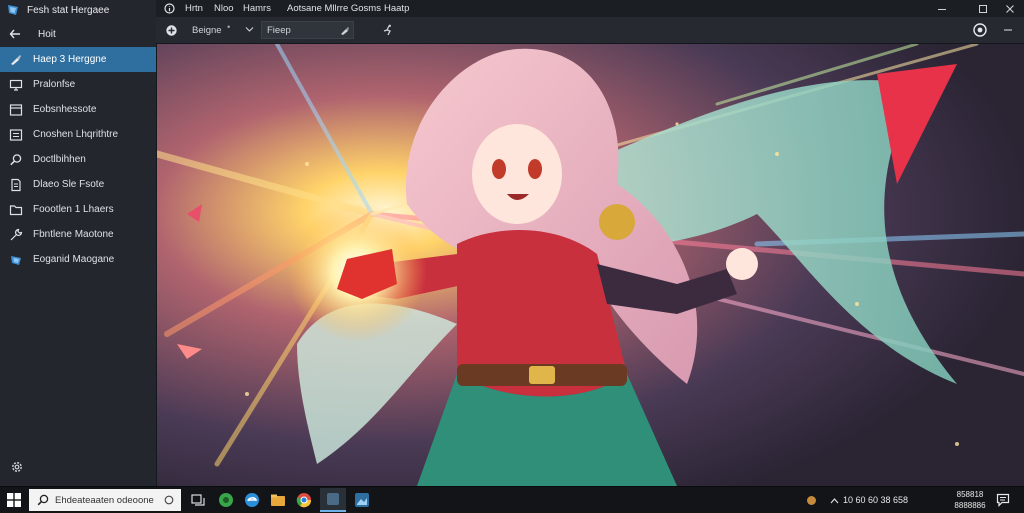 This screenshot has width=1024, height=513. What do you see at coordinates (13, 10) in the screenshot?
I see `app-logo-icon` at bounding box center [13, 10].